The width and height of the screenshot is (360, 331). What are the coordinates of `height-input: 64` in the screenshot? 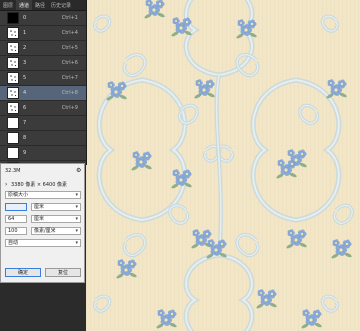 It's located at (16, 219).